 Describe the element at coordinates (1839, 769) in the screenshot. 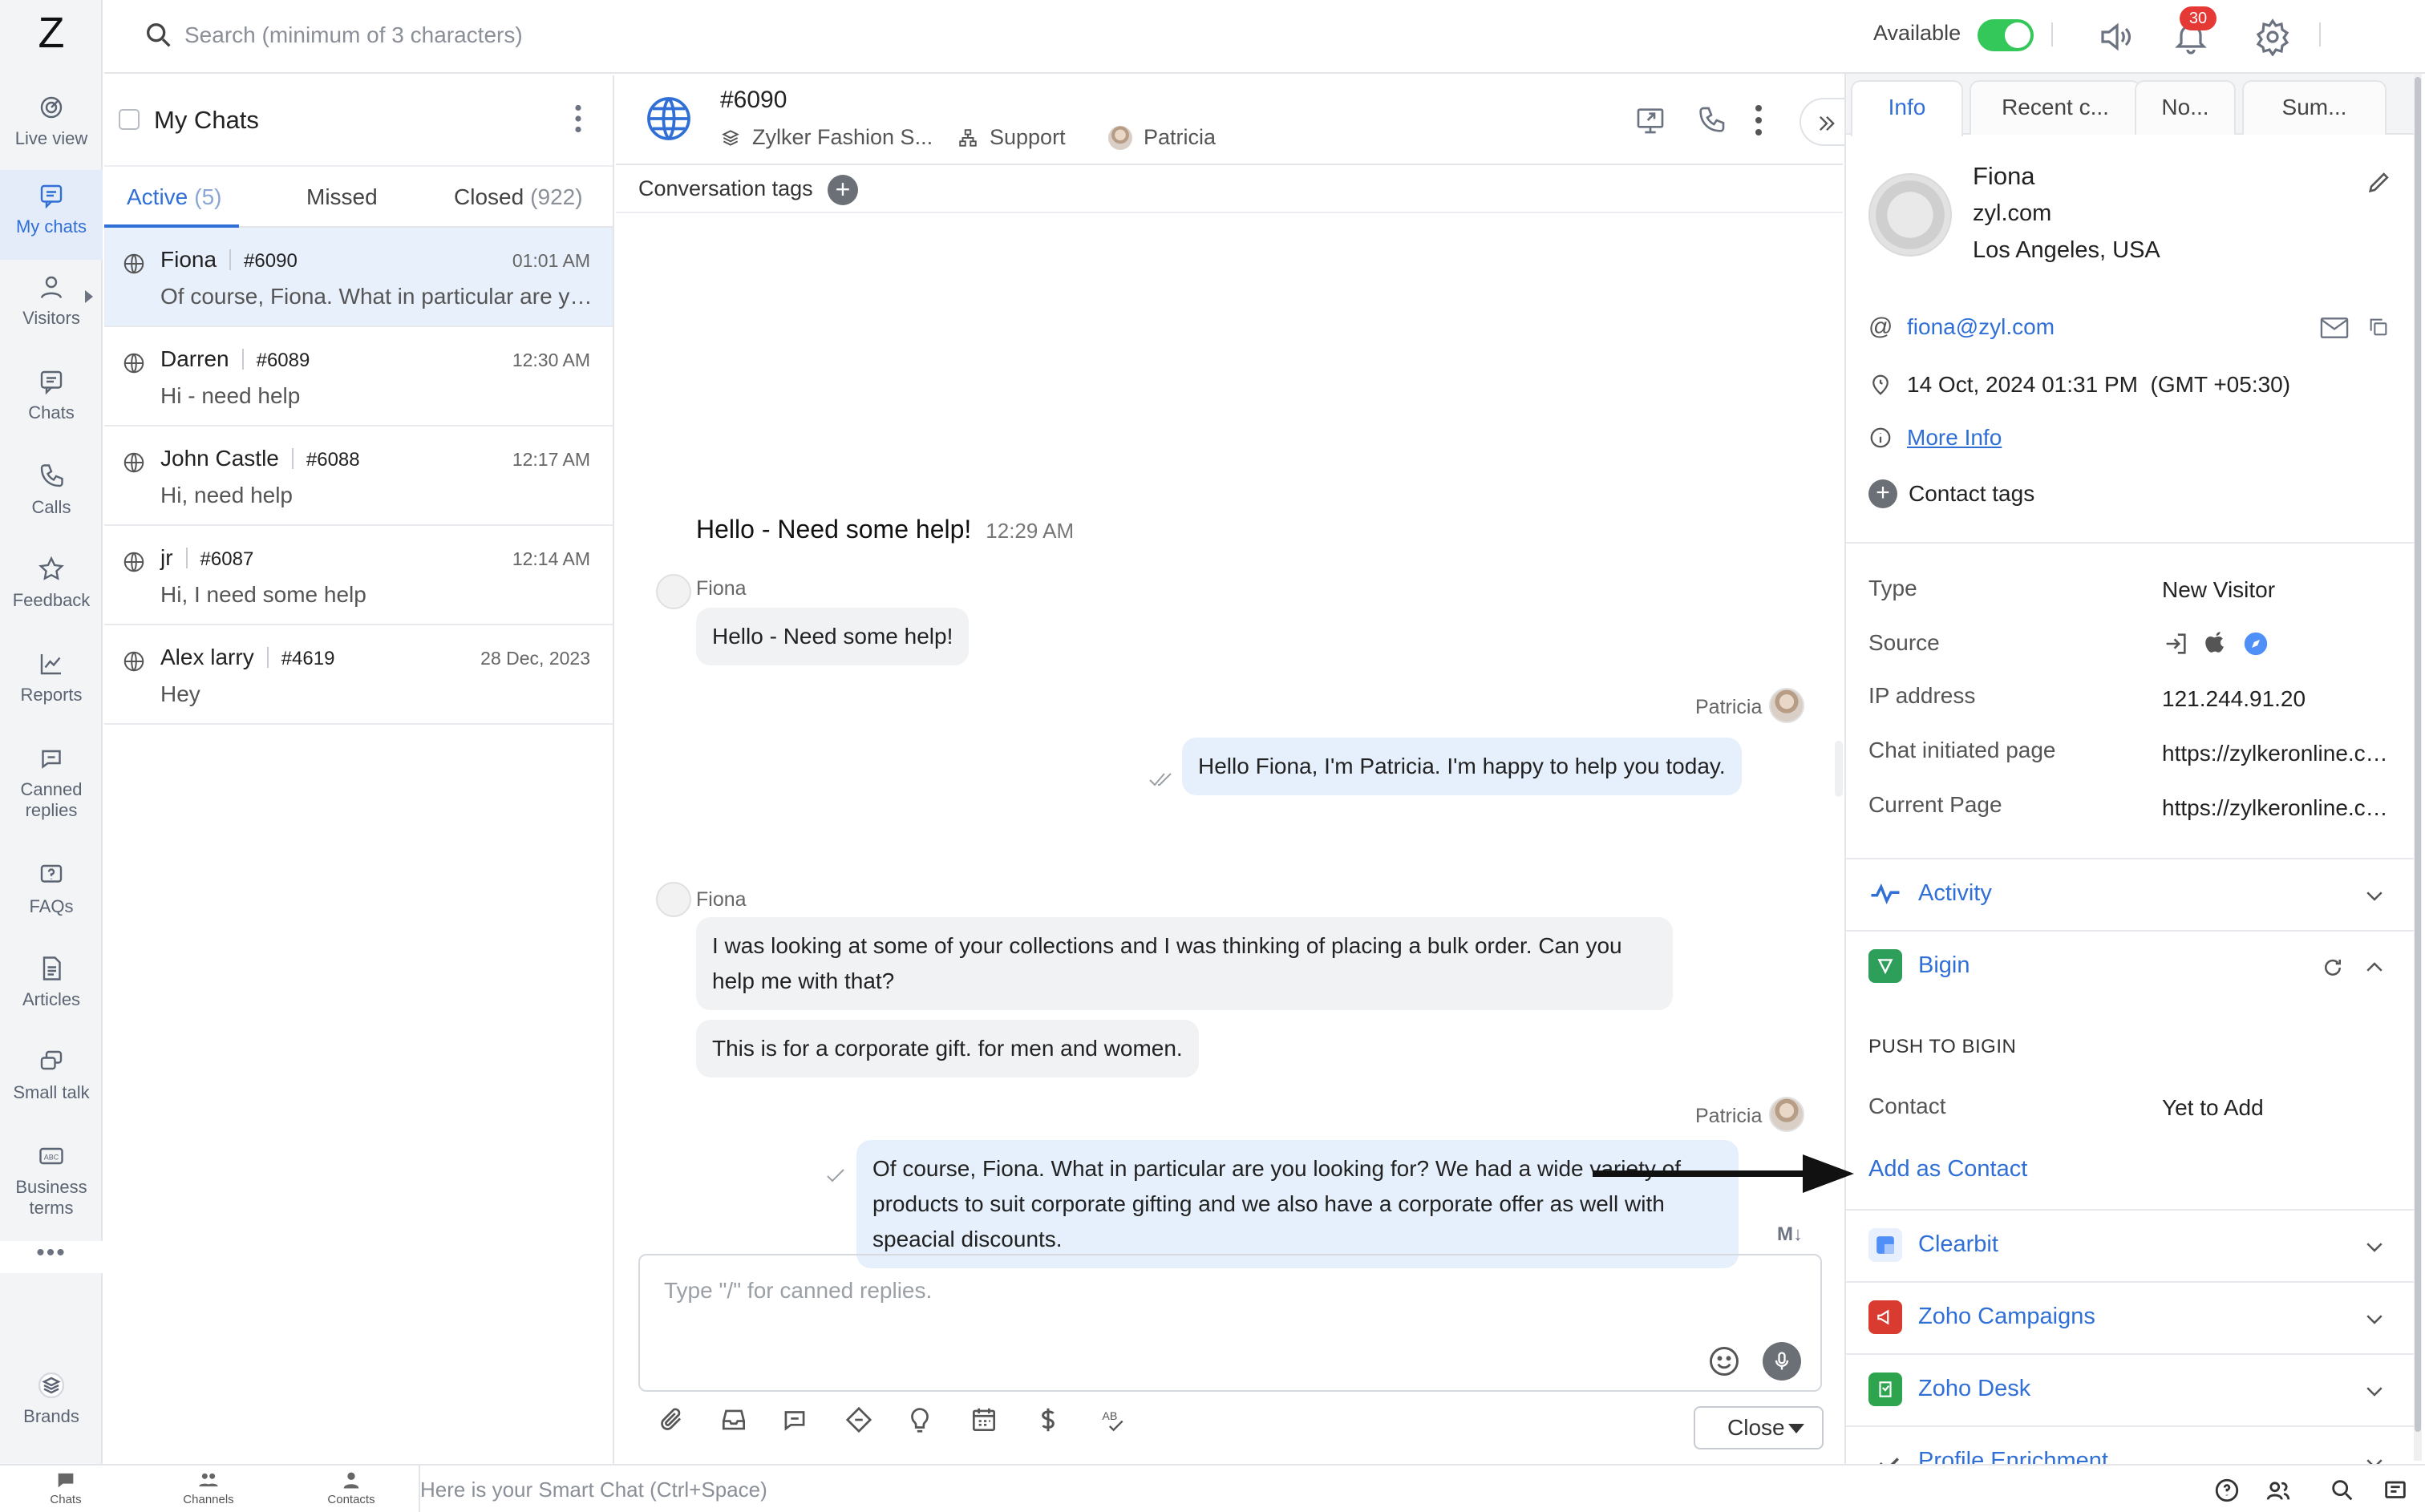

I see `panel-resize-handle` at that location.